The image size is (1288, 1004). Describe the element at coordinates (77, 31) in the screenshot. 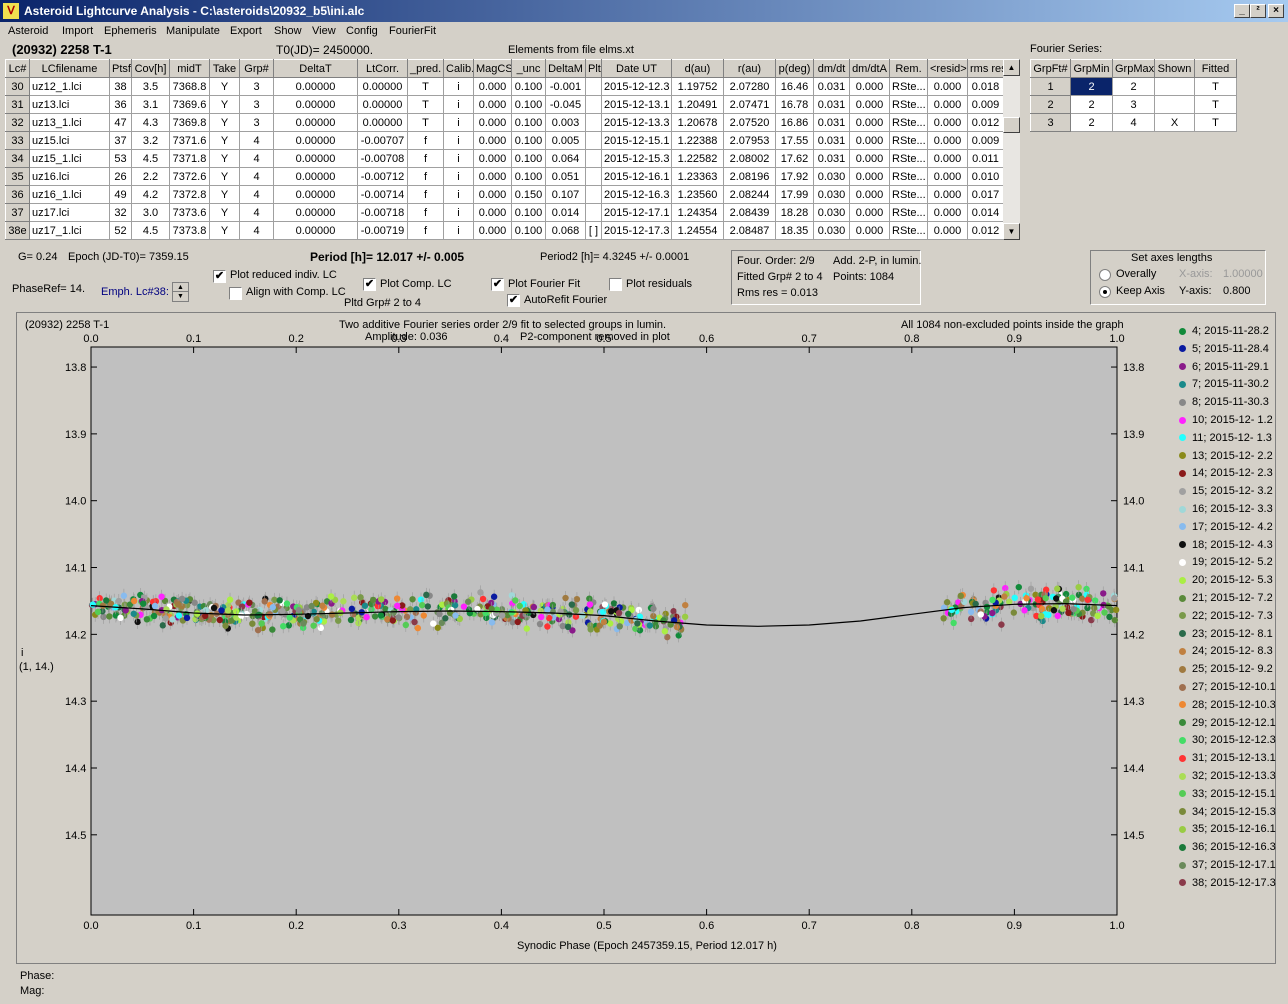

I see `menu-import: Import` at that location.